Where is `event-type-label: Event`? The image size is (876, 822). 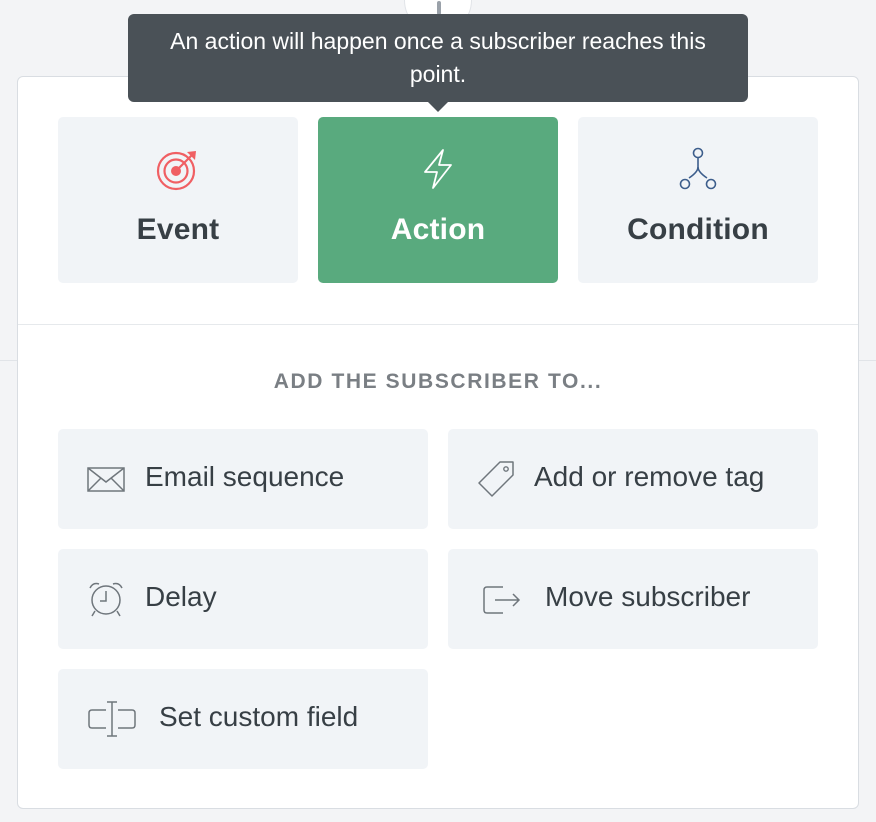 event-type-label: Event is located at coordinates (178, 229).